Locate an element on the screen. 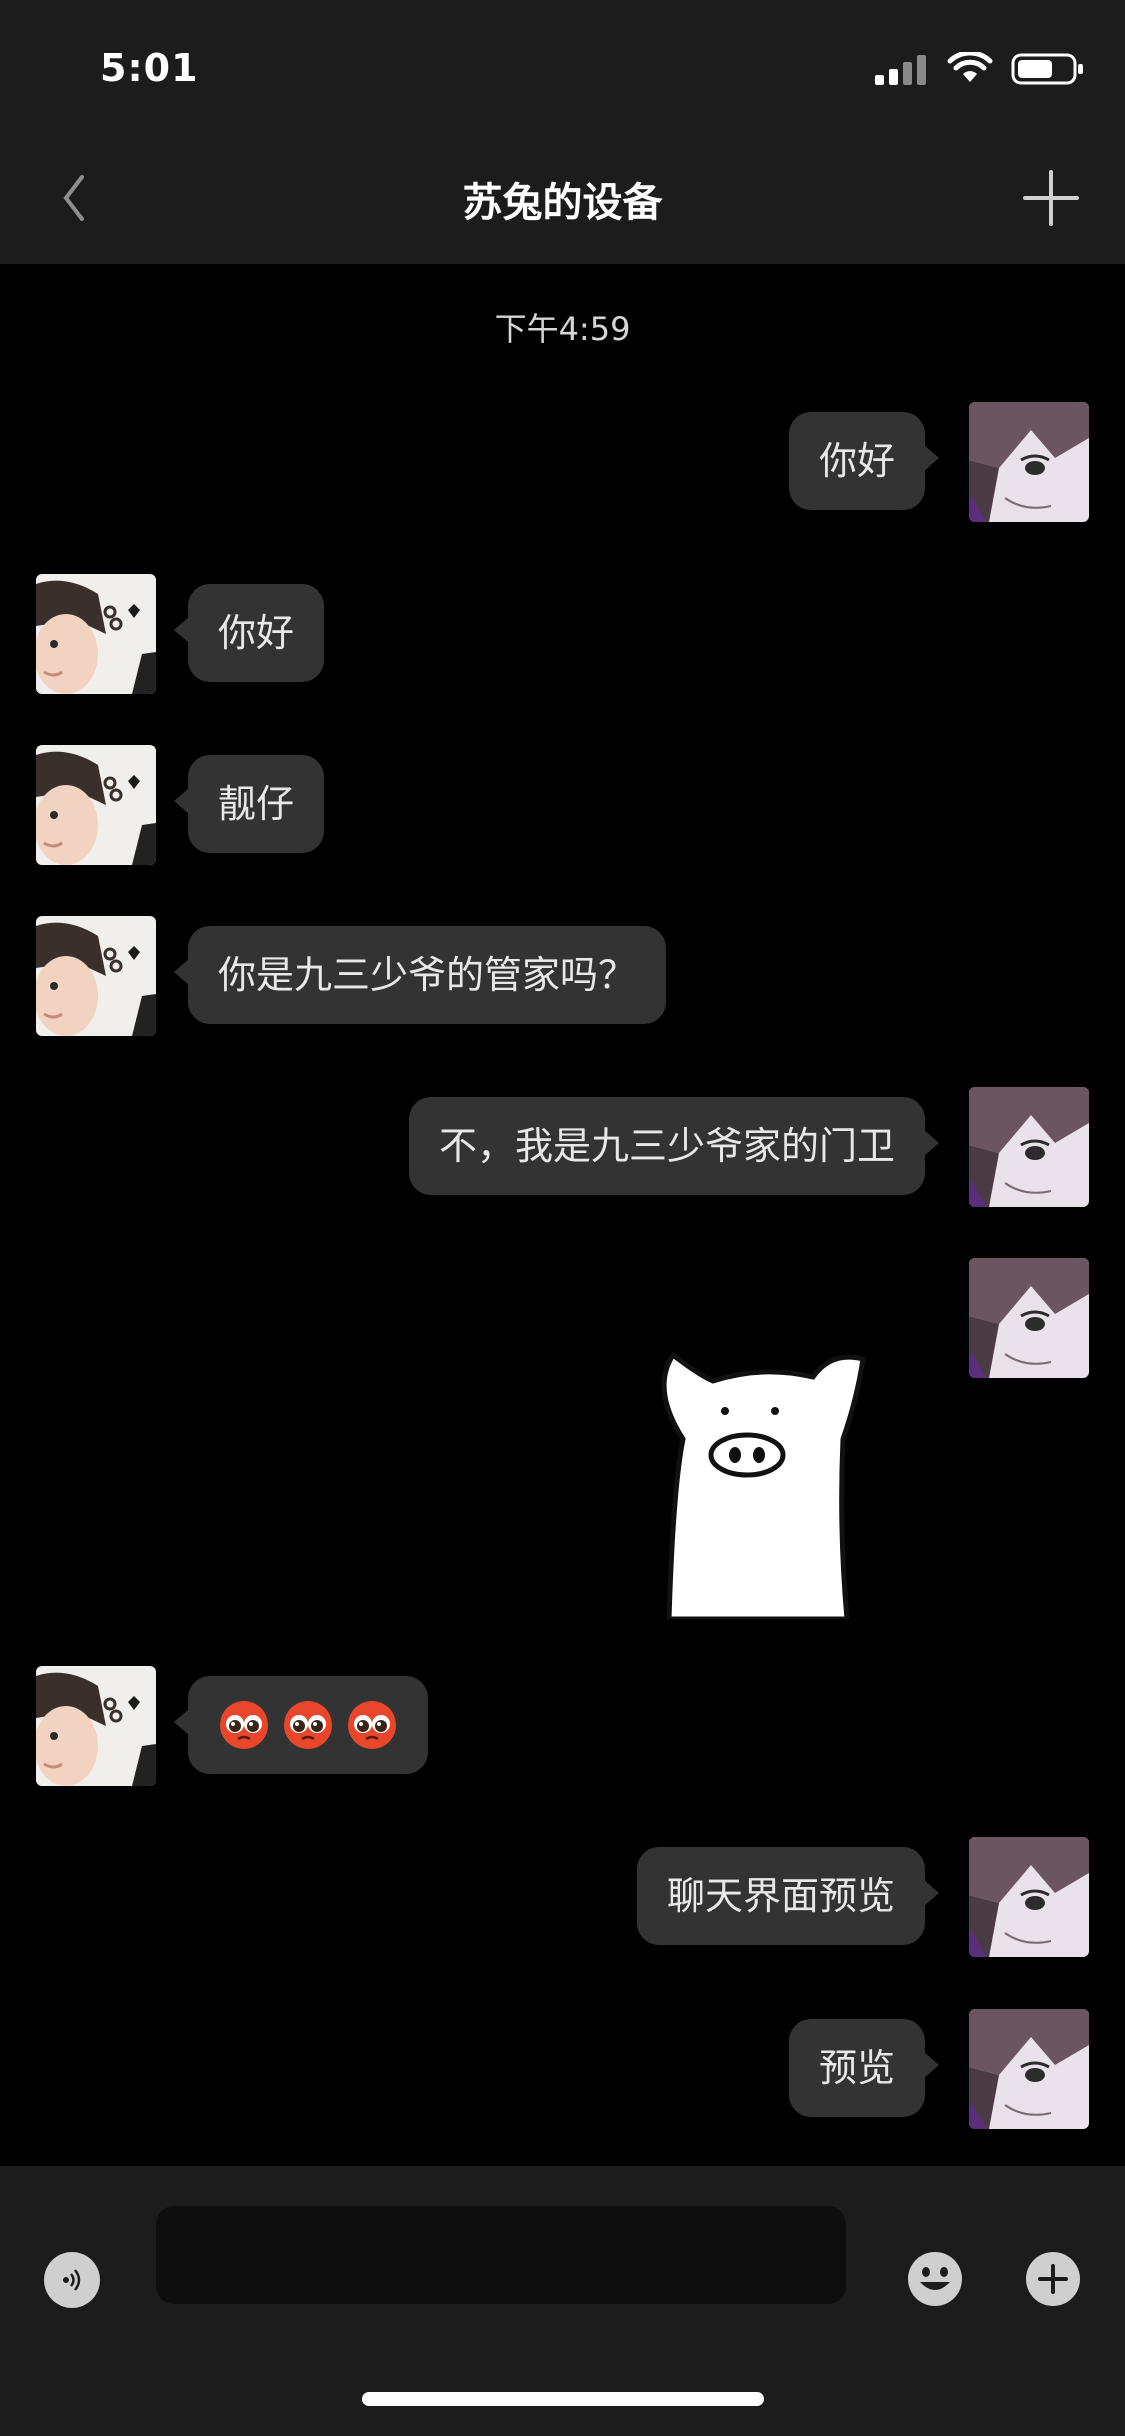  message-row: 不，我是九三少爷家的门卫 is located at coordinates (562, 1148).